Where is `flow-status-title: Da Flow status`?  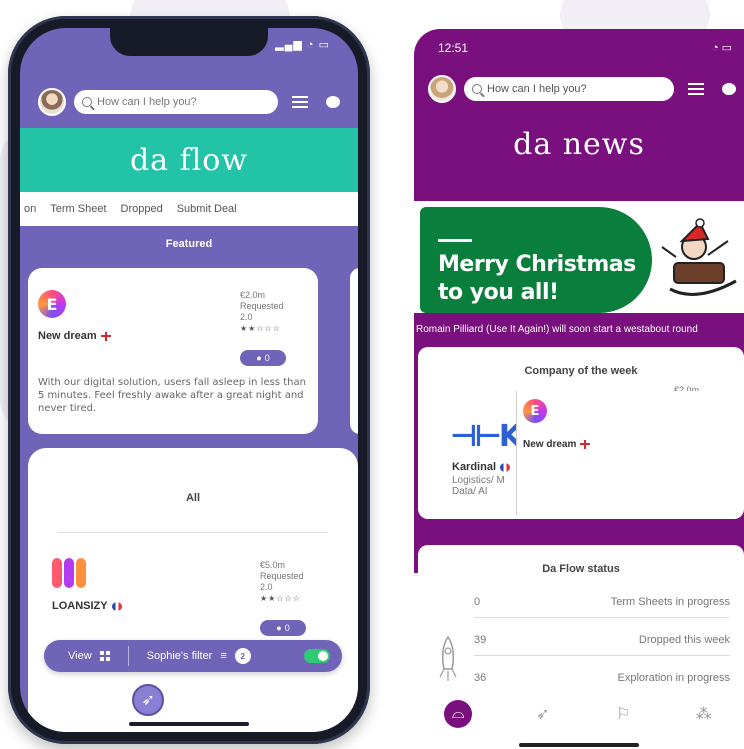 flow-status-title: Da Flow status is located at coordinates (581, 569).